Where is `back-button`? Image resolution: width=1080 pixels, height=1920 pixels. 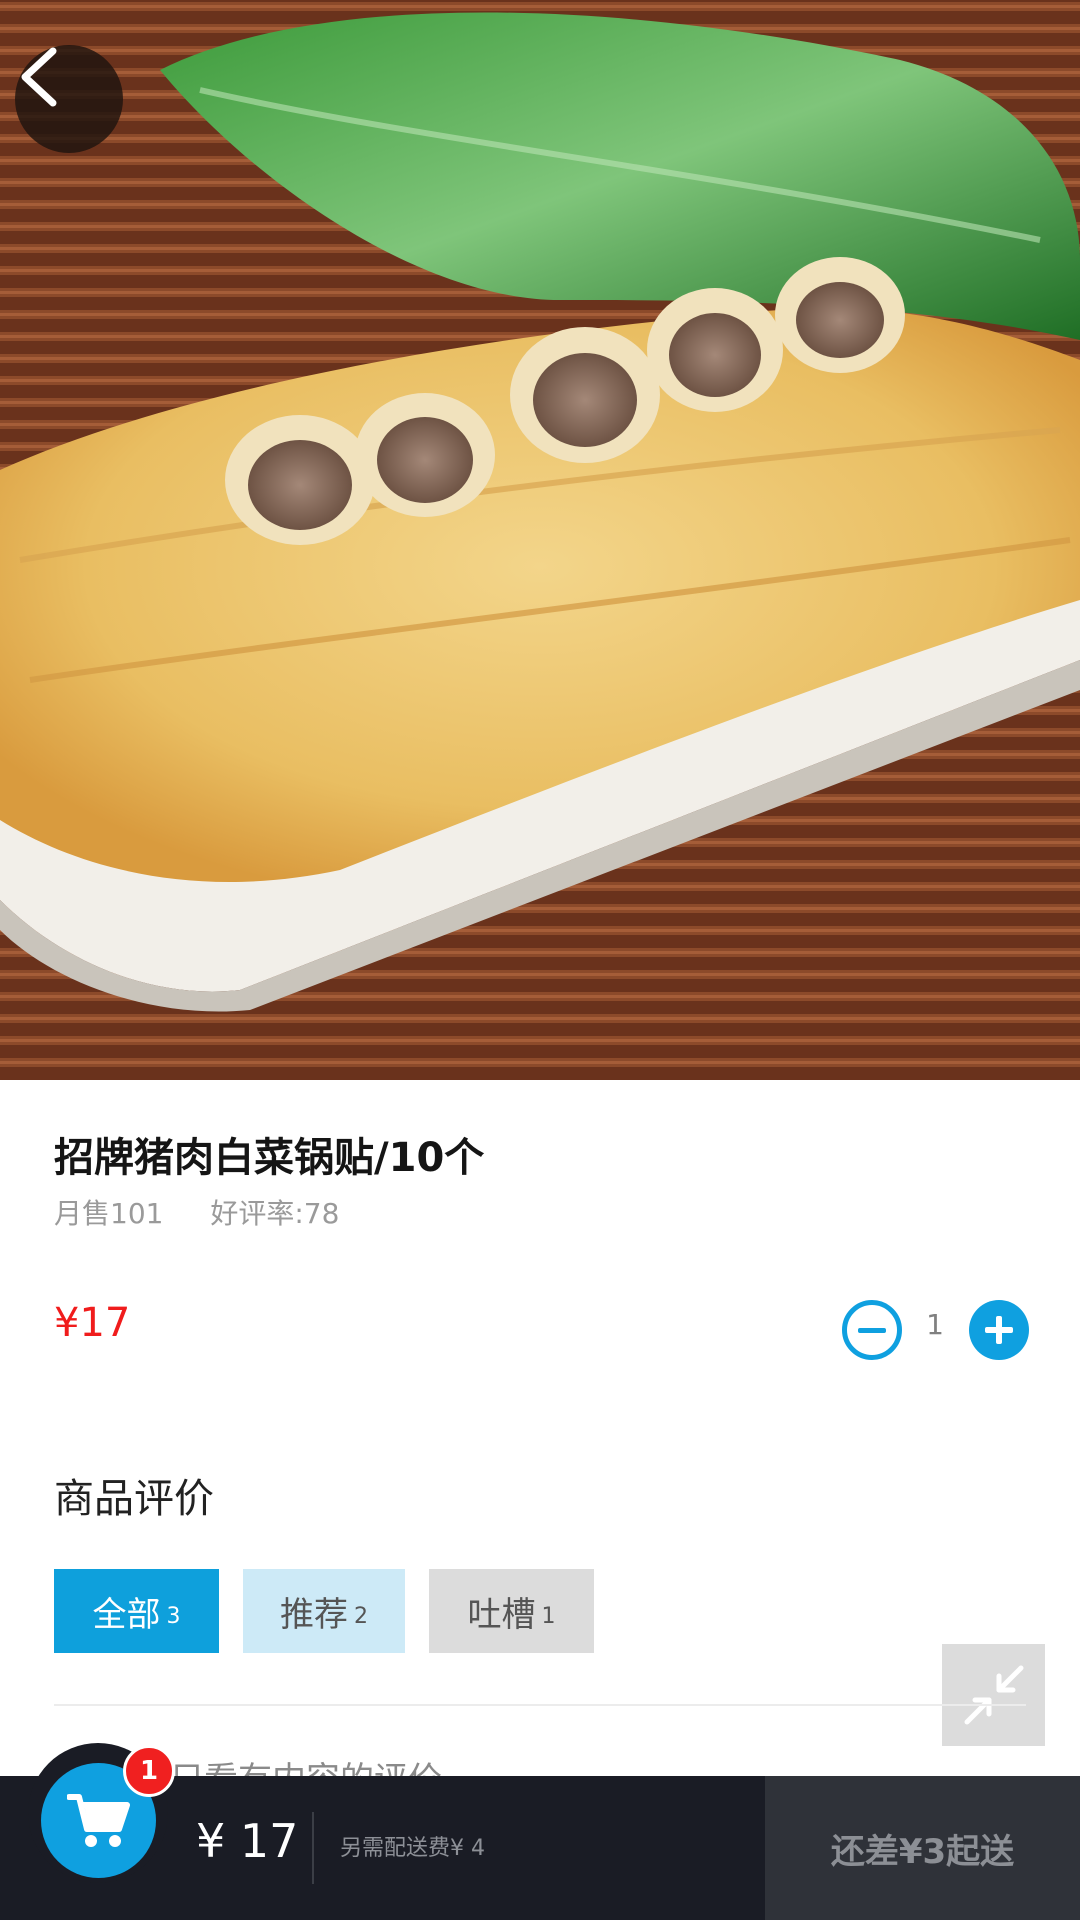
back-button is located at coordinates (69, 99).